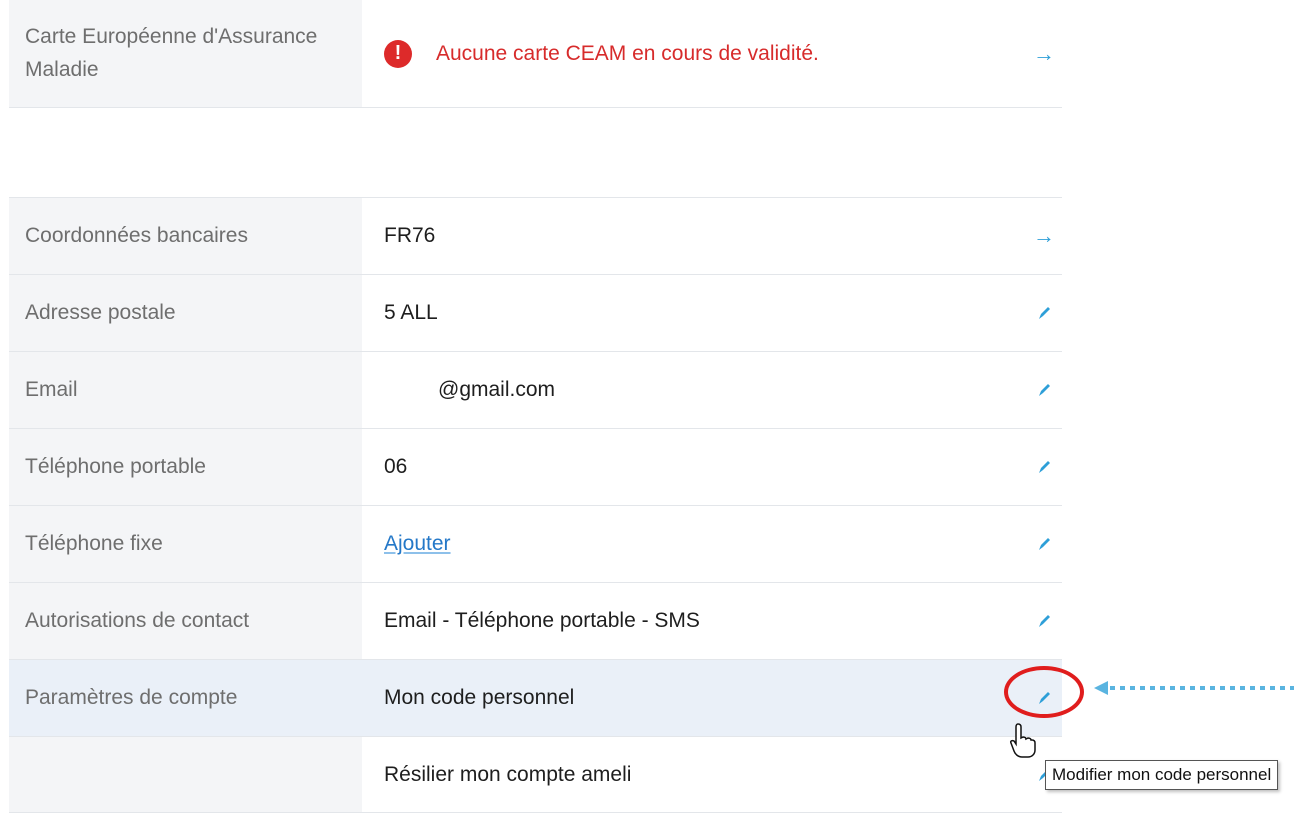 This screenshot has height=813, width=1298. Describe the element at coordinates (1023, 740) in the screenshot. I see `hand-cursor-icon` at that location.